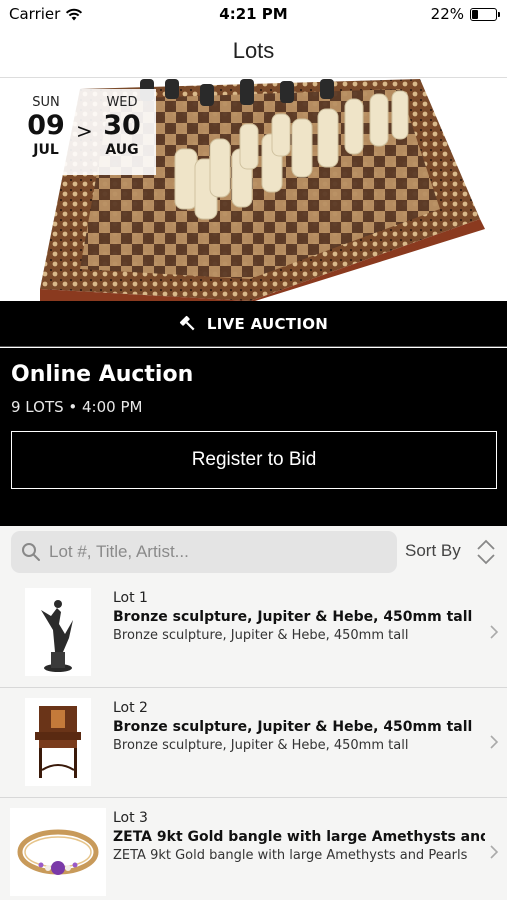 Image resolution: width=507 pixels, height=900 pixels. I want to click on lot-thumbnail-bronze-sculpture, so click(58, 632).